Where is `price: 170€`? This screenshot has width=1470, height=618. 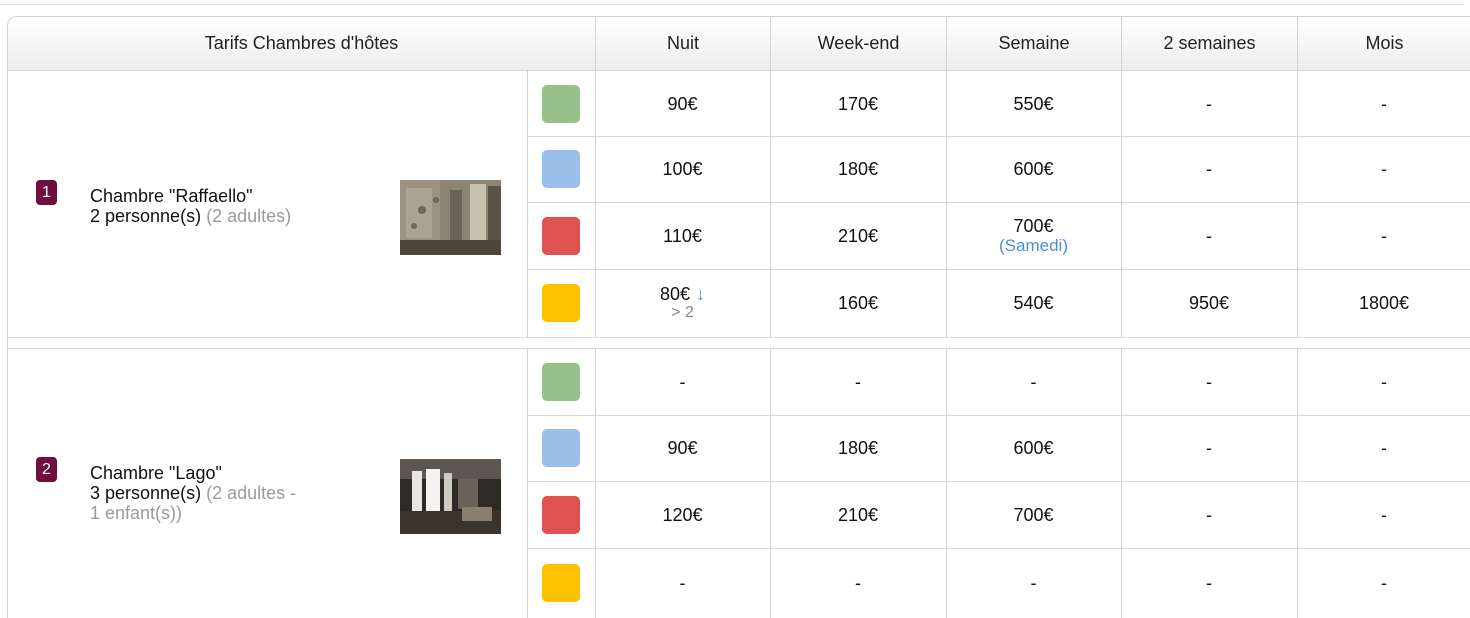 price: 170€ is located at coordinates (858, 103).